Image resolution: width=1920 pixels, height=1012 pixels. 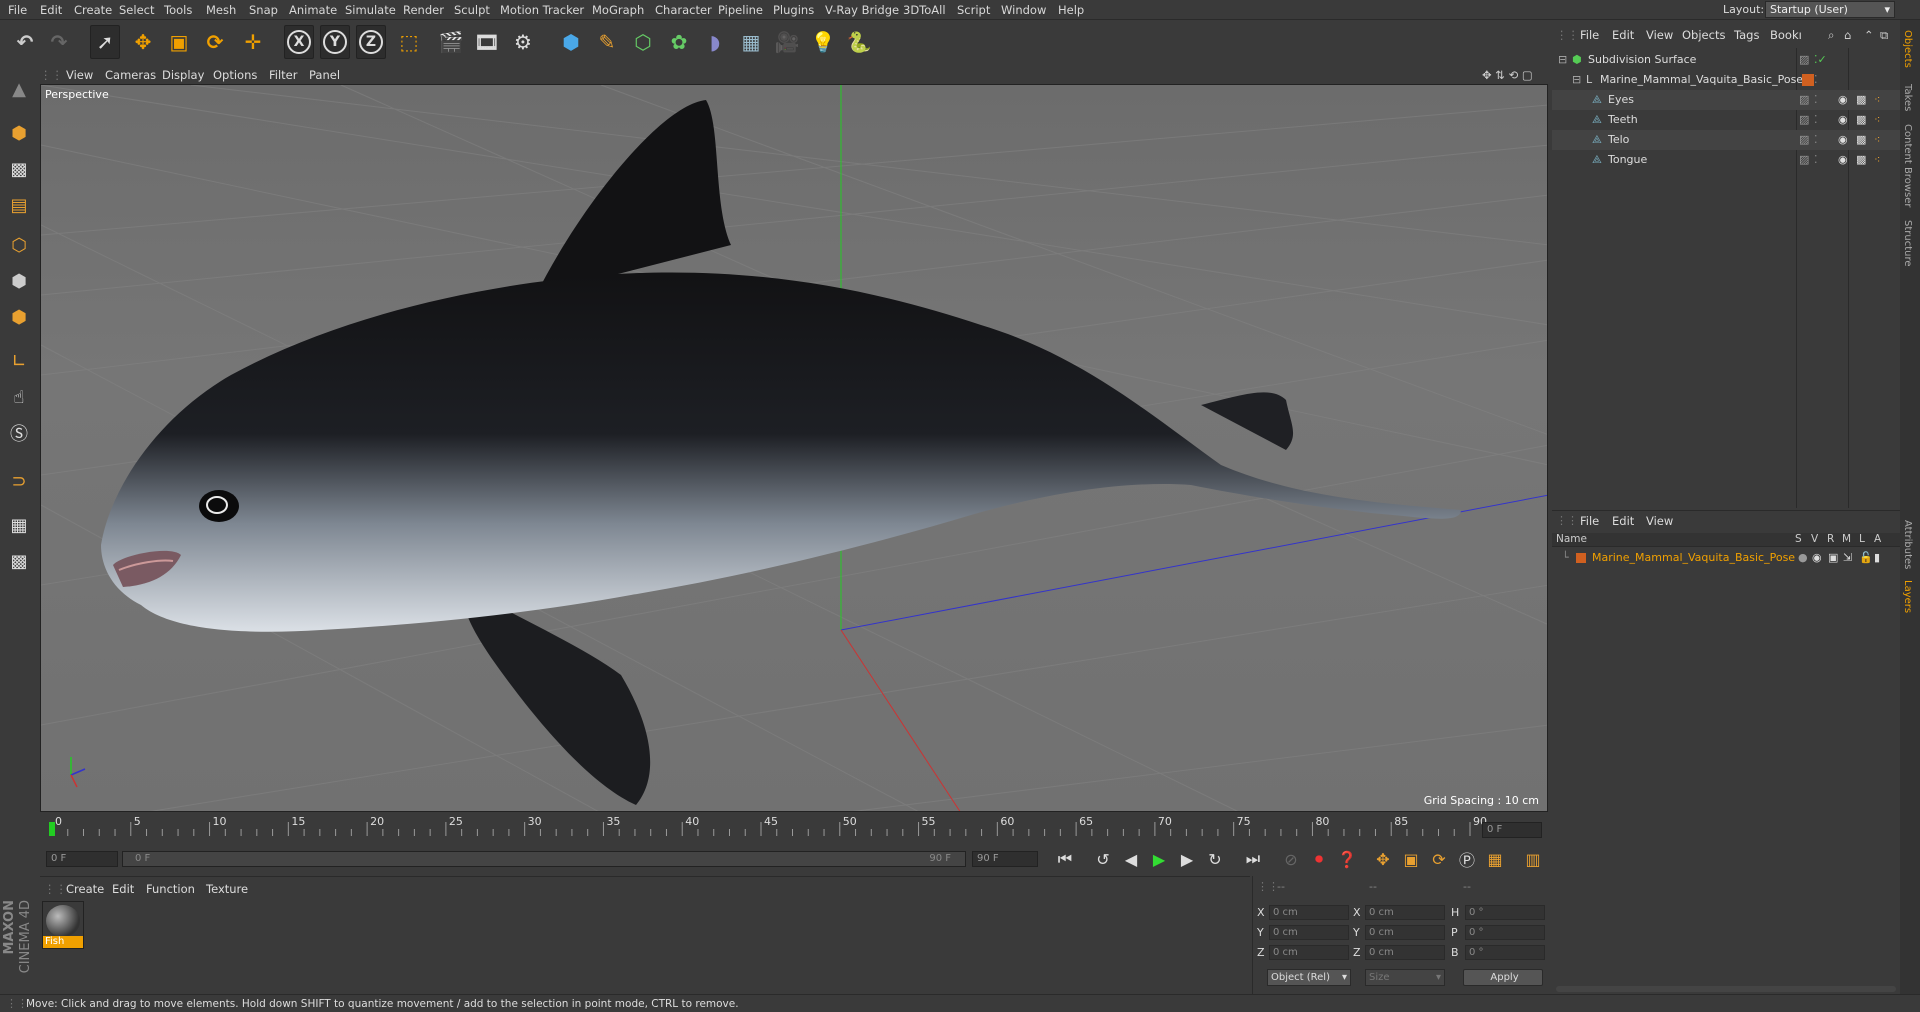 I want to click on tab-objects: Objects, so click(x=1907, y=49).